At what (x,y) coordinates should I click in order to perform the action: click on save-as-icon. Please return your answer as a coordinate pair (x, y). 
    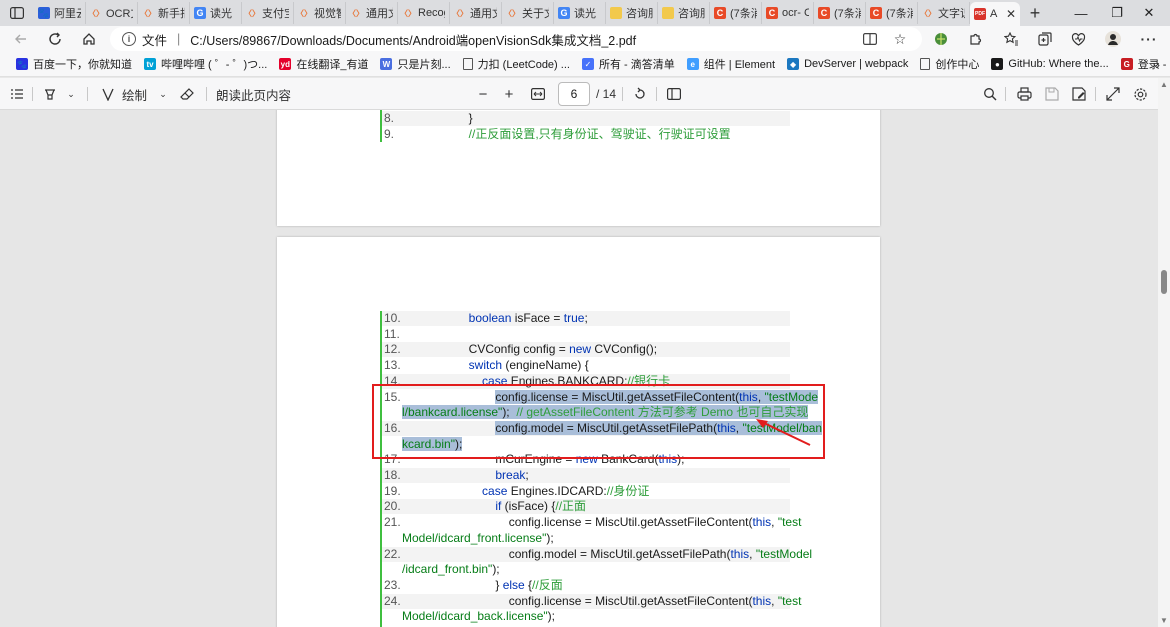
    Looking at the image, I should click on (1079, 94).